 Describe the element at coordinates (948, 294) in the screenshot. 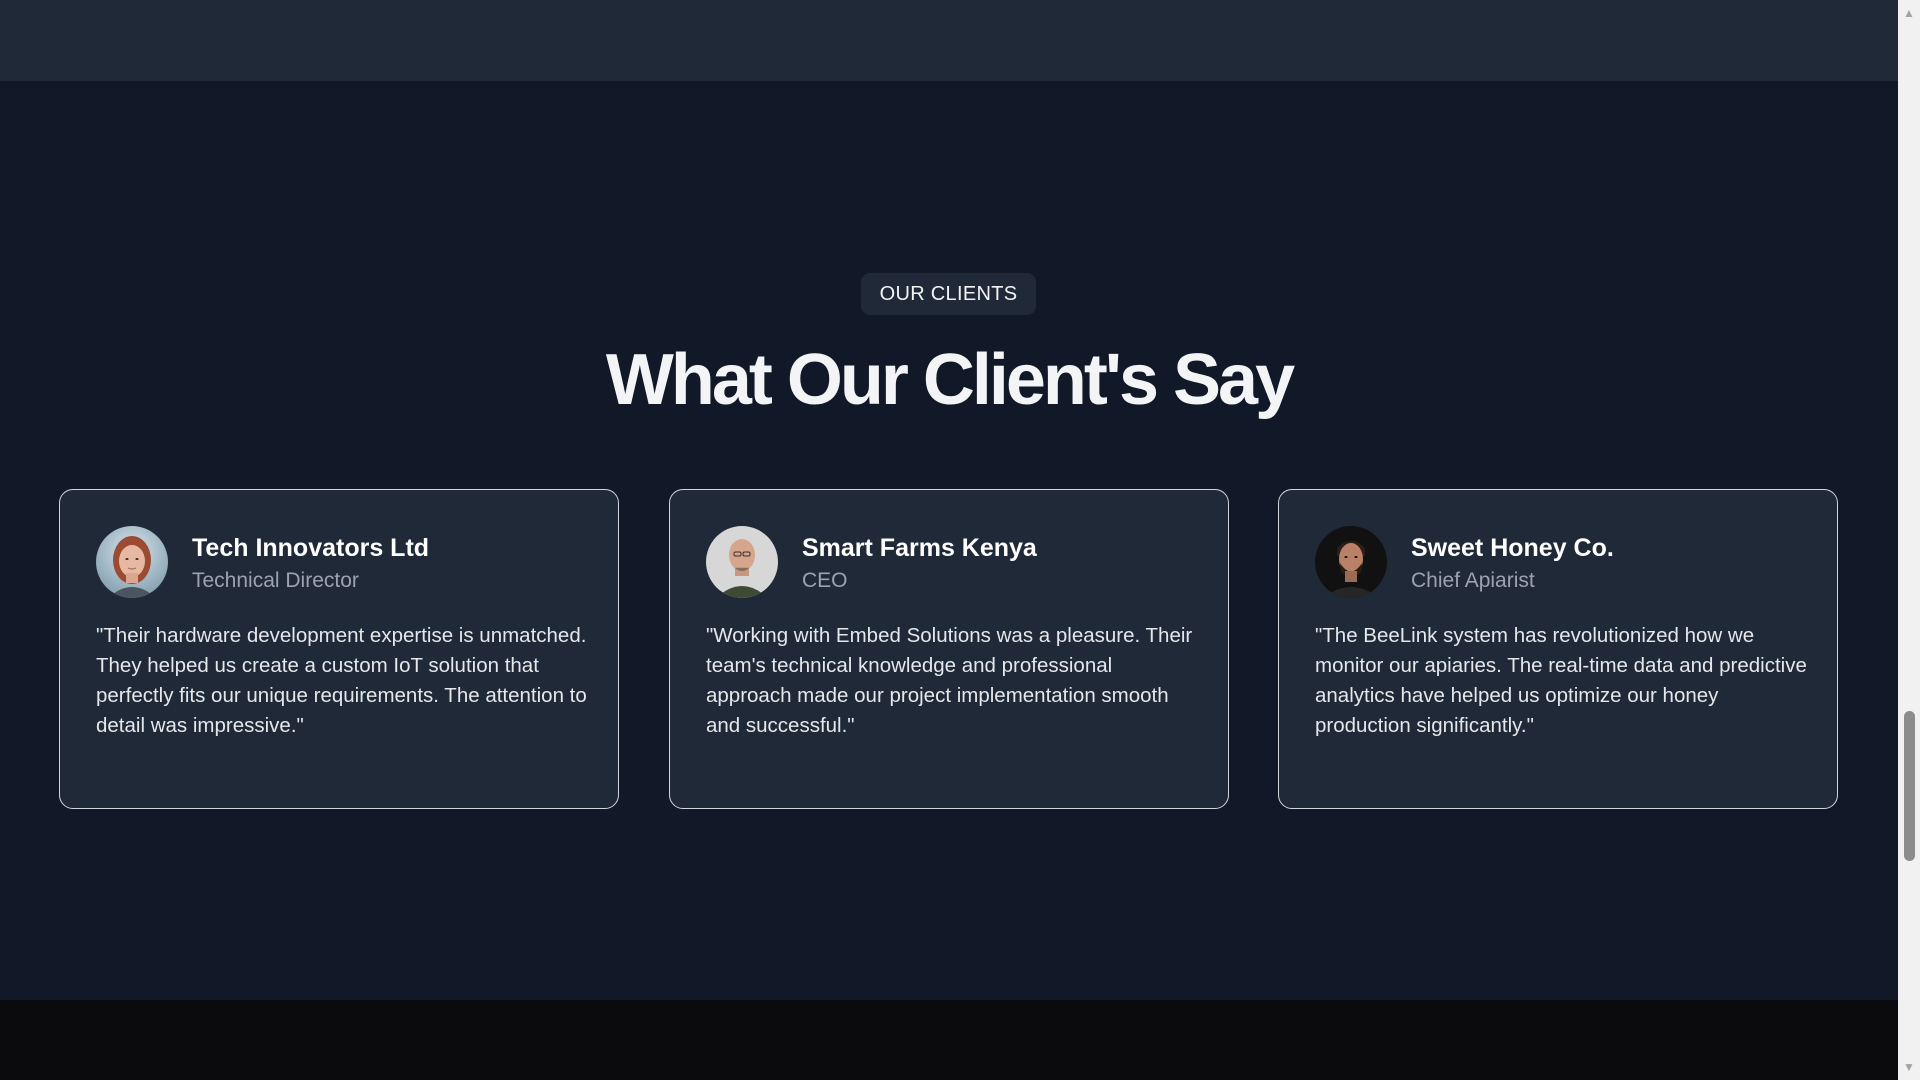

I see `section-badge: OUR CLIENTS` at that location.